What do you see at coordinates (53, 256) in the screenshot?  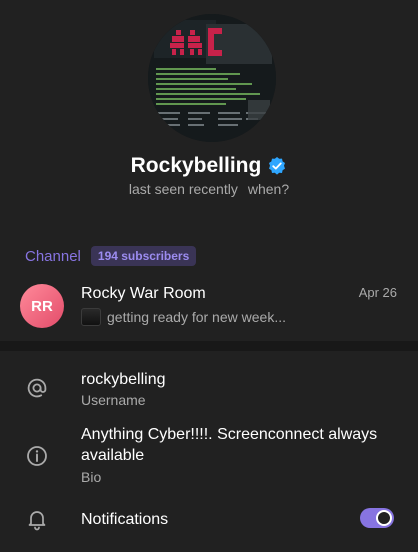 I see `channel-section-label: Channel` at bounding box center [53, 256].